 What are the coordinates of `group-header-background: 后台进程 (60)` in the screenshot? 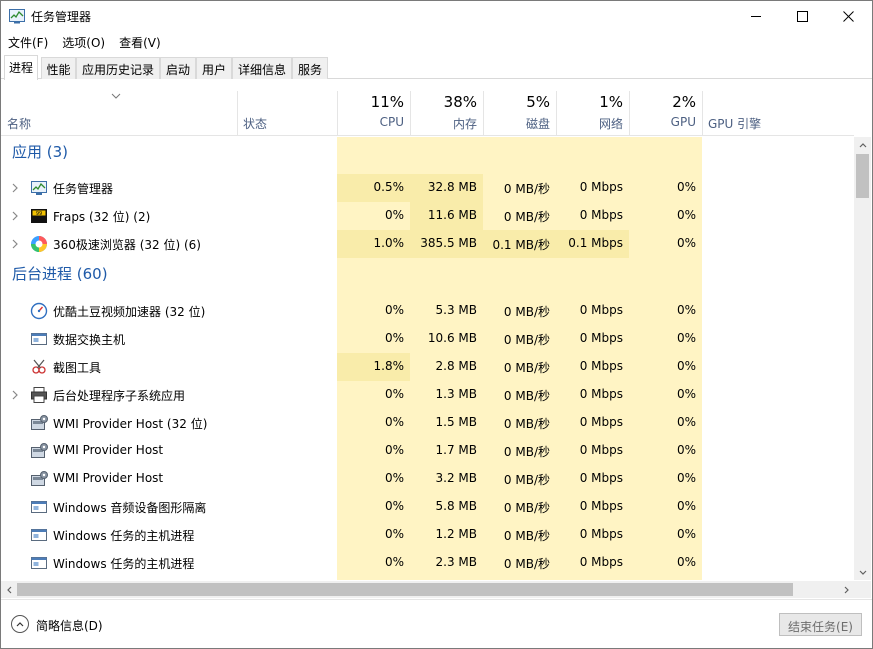 It's located at (427, 273).